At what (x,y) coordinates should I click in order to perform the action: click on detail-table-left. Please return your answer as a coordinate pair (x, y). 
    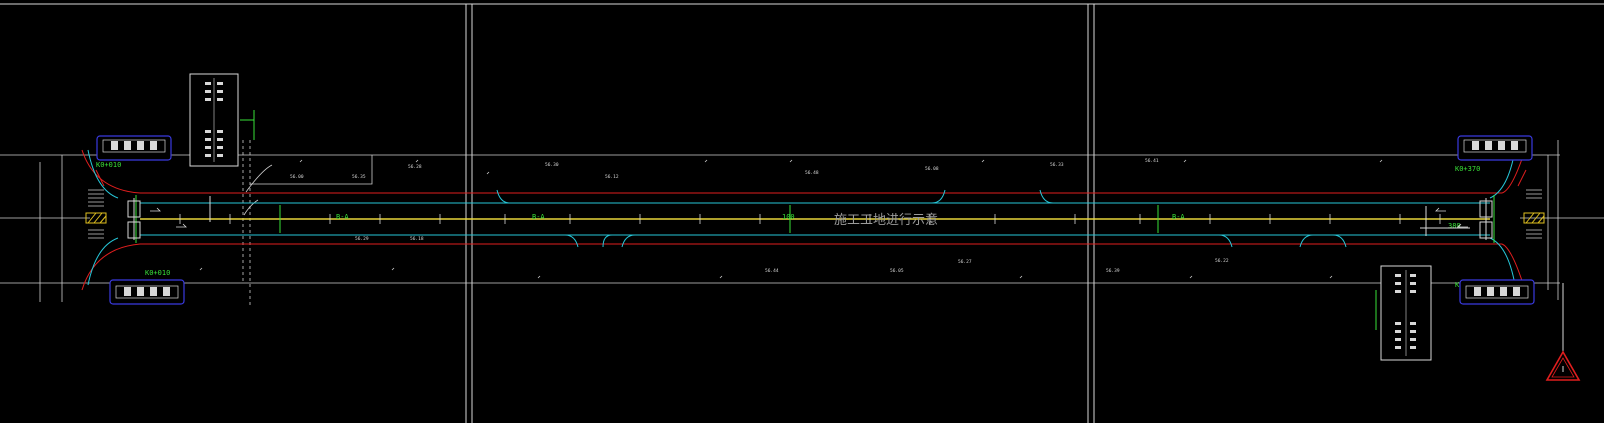
    Looking at the image, I should click on (222, 120).